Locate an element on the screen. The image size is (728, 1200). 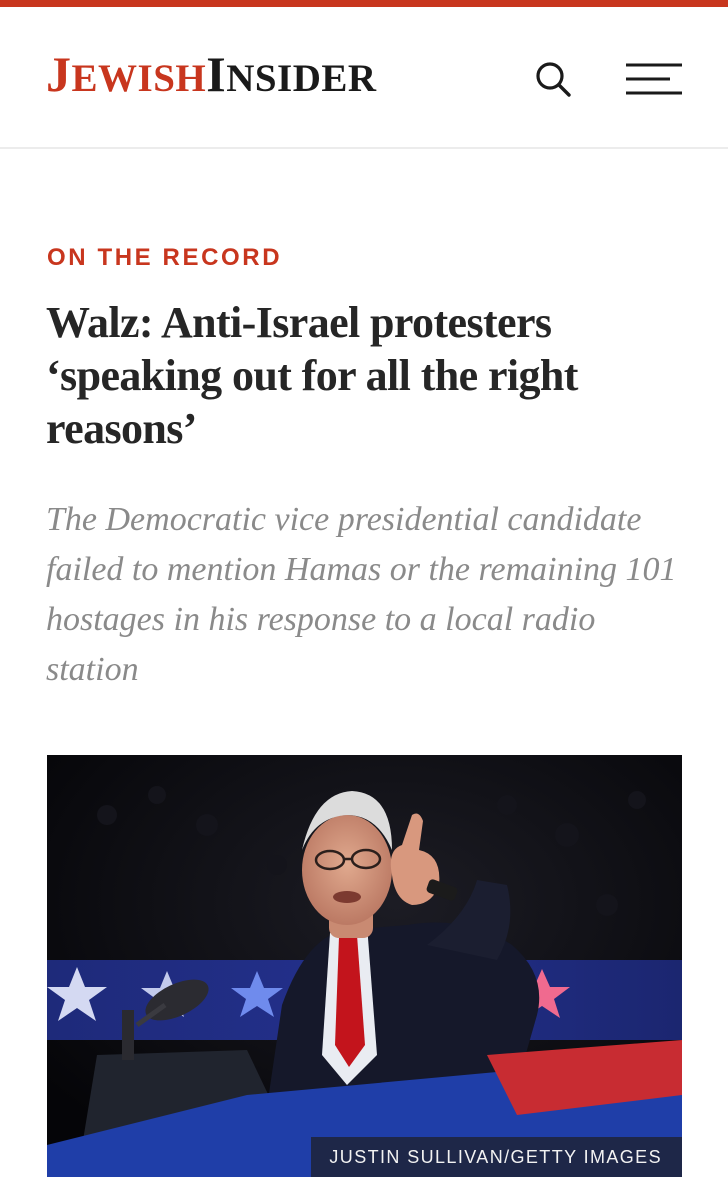
logo-jewish-rest: EWISH is located at coordinates (139, 78).